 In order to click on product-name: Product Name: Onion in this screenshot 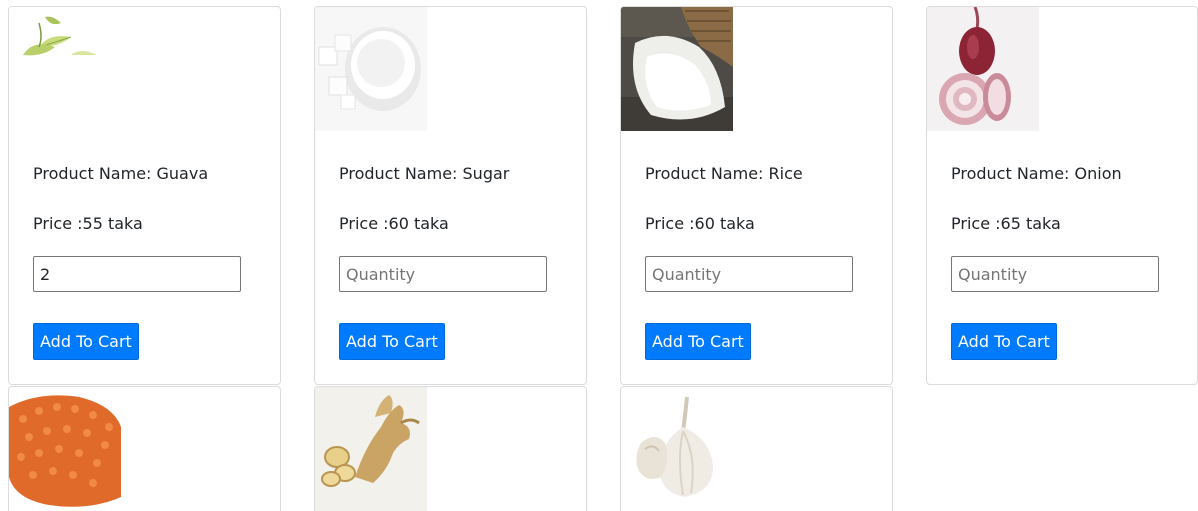, I will do `click(1036, 173)`.